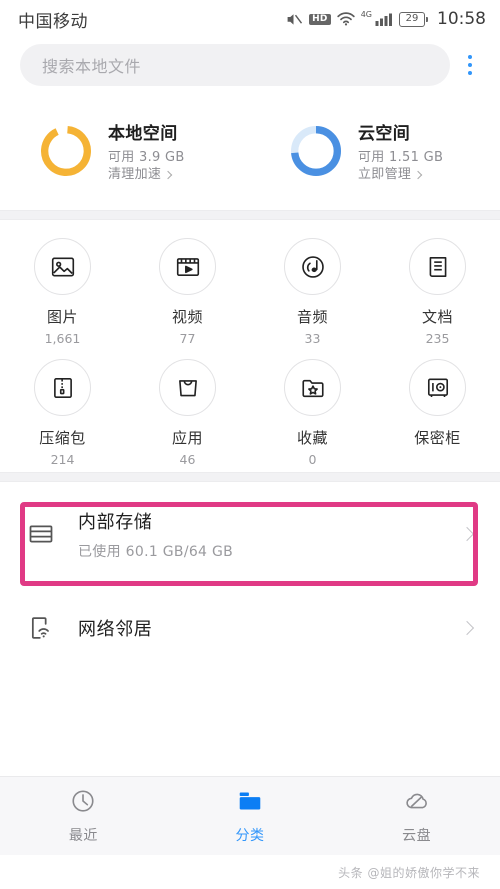  I want to click on safe-box-icon, so click(437, 387).